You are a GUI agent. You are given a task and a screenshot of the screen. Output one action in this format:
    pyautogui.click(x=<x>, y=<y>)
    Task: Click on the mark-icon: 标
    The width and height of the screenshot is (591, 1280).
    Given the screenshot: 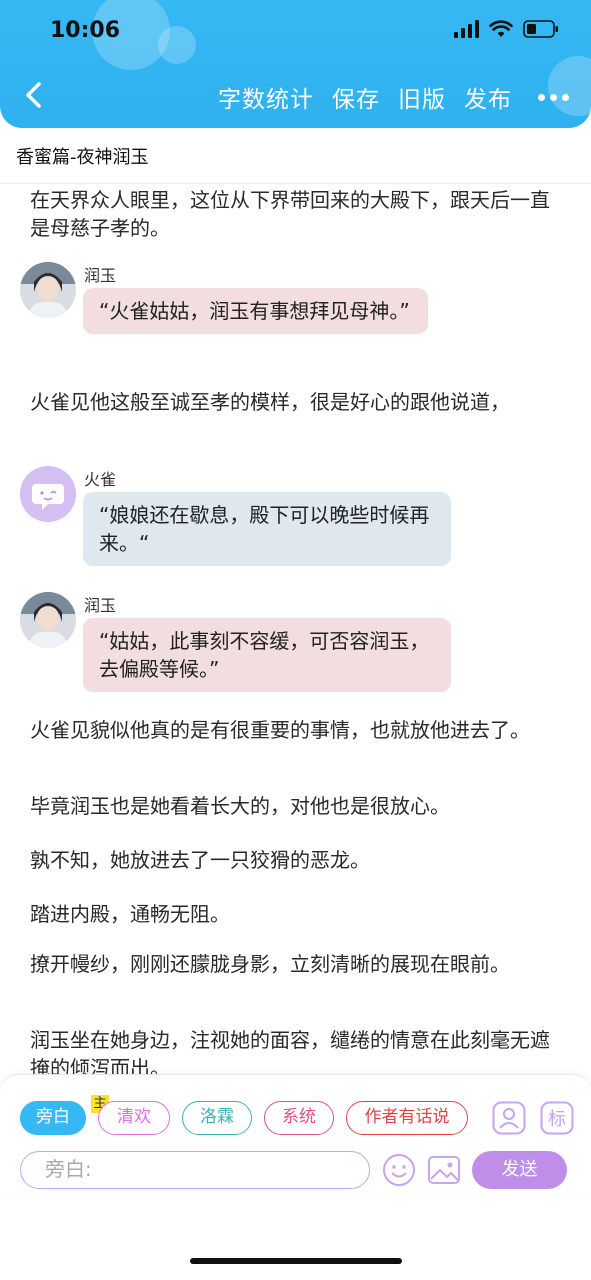 What is the action you would take?
    pyautogui.click(x=557, y=1118)
    